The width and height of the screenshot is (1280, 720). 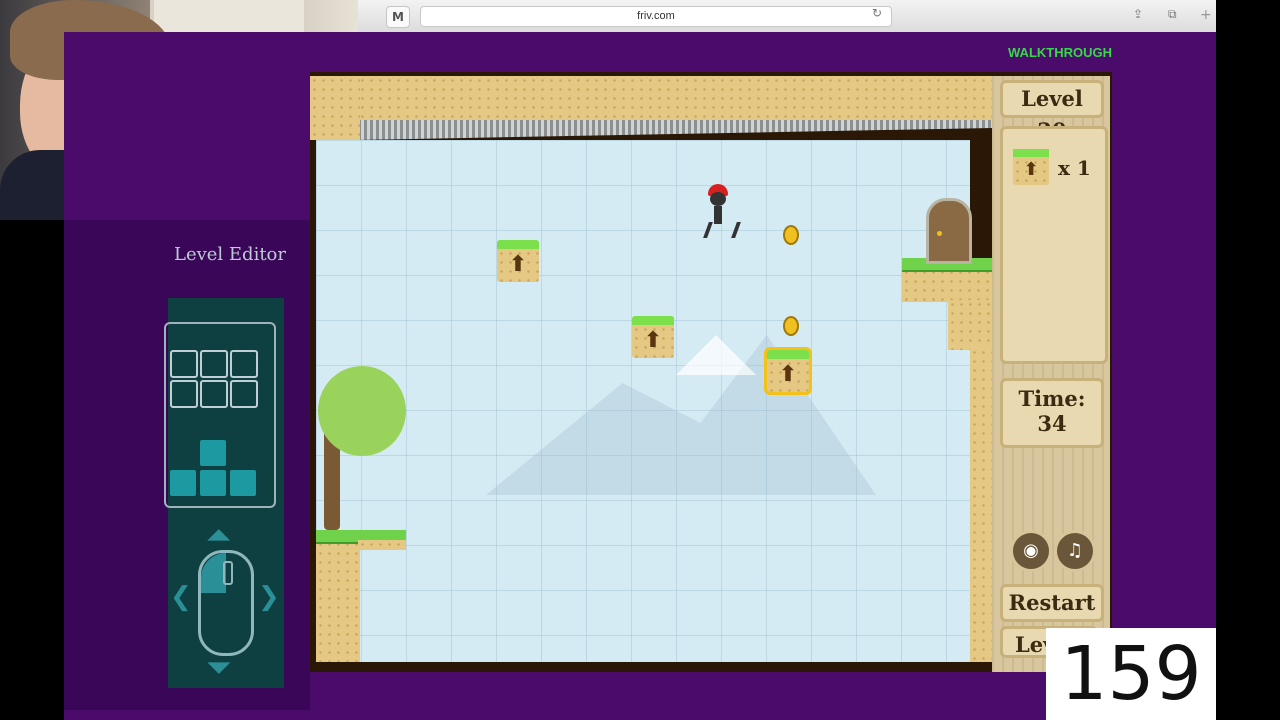 What do you see at coordinates (1206, 15) in the screenshot?
I see `new-tab-icon: +` at bounding box center [1206, 15].